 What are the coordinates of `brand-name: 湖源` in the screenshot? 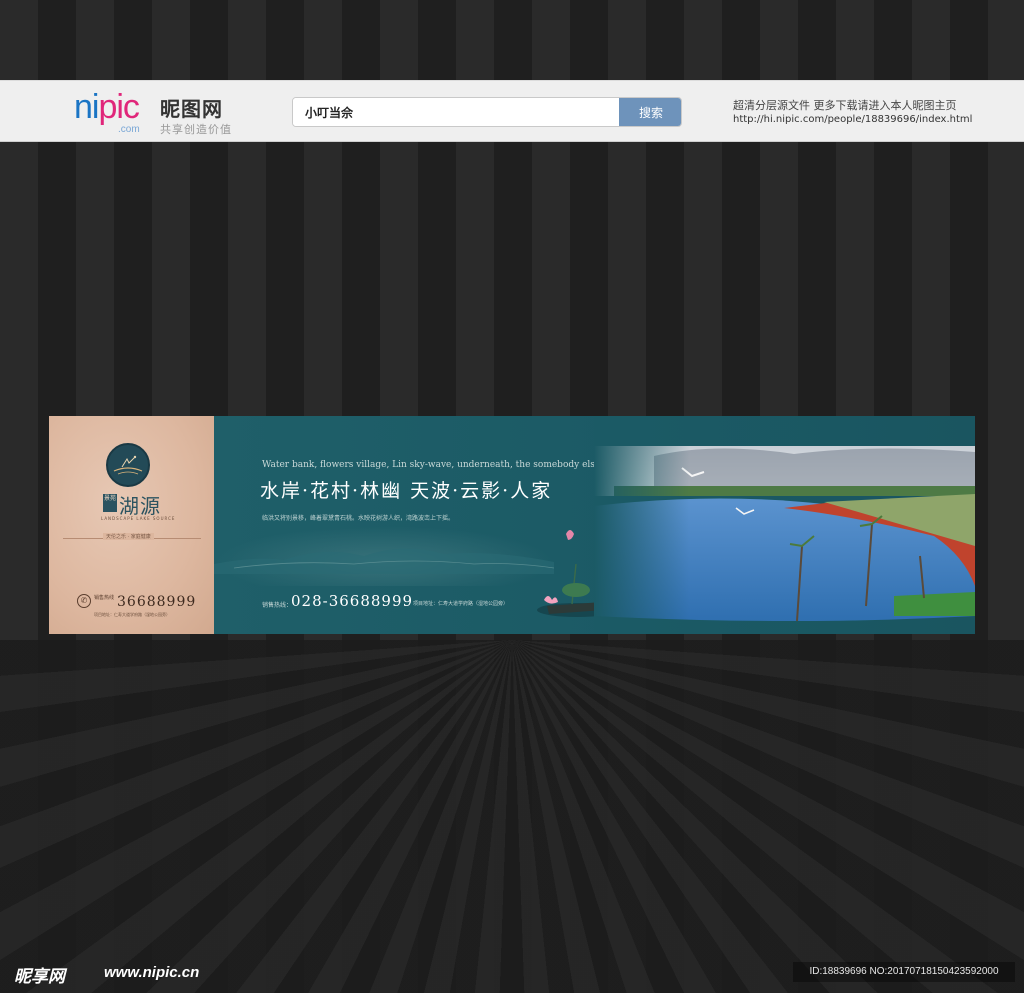 It's located at (140, 506).